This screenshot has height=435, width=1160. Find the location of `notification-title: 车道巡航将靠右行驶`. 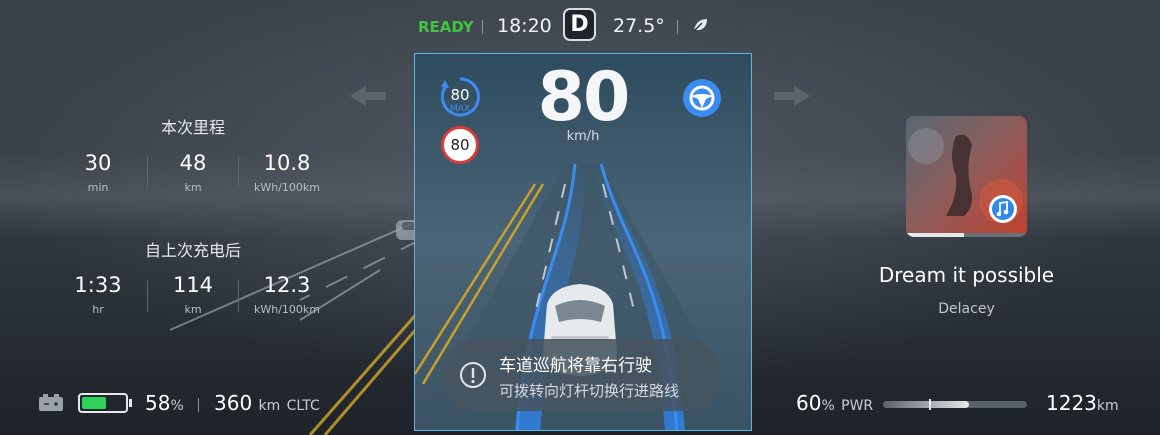

notification-title: 车道巡航将靠右行驶 is located at coordinates (575, 366).